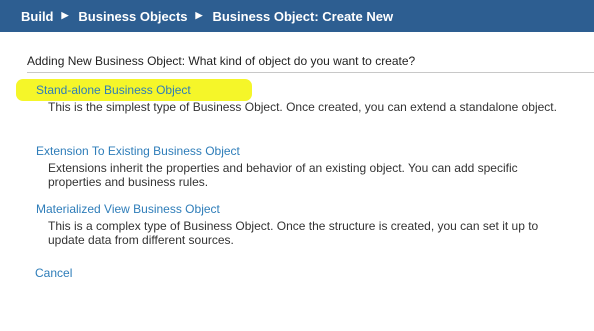 This screenshot has height=331, width=594. Describe the element at coordinates (113, 90) in the screenshot. I see `standalone-business-object-link: Stand-alone Business Object` at that location.